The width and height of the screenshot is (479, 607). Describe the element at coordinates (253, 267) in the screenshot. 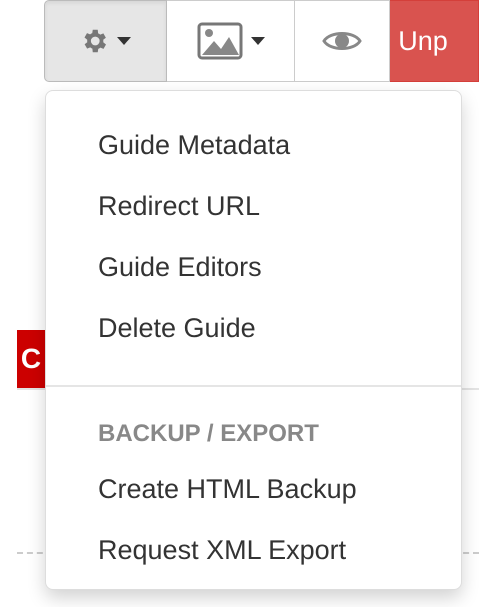

I see `menu-item: Guide Editors` at that location.